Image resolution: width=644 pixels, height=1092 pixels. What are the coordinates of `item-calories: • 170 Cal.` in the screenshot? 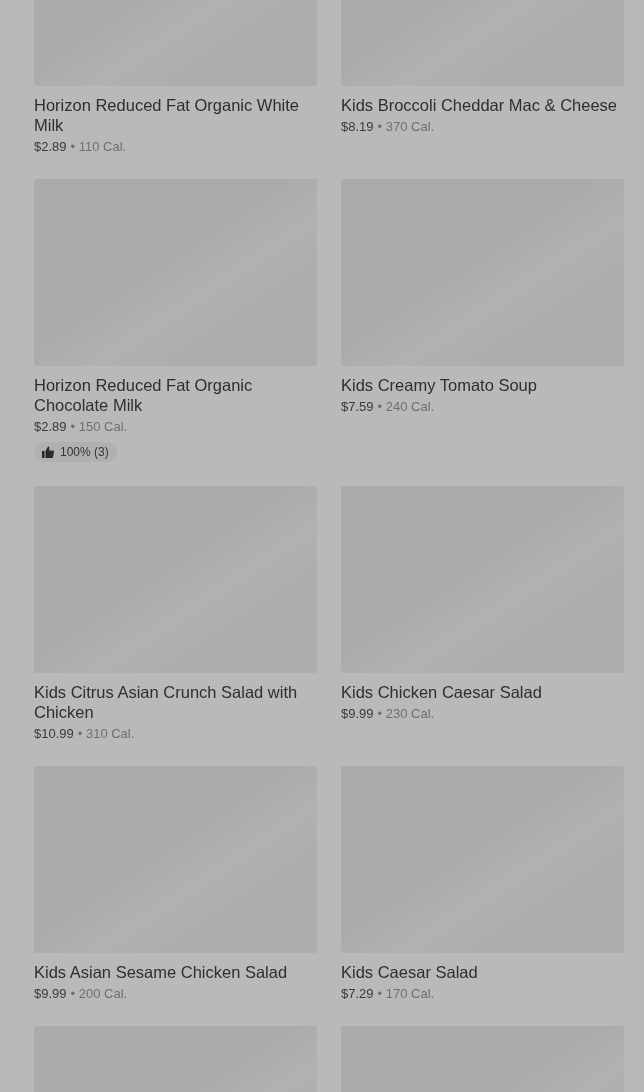 It's located at (406, 993).